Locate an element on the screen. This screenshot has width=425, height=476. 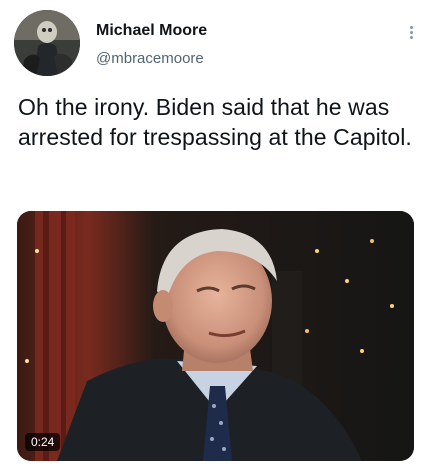
tweet-header: Michael Moore @mbracemoore is located at coordinates (214, 43).